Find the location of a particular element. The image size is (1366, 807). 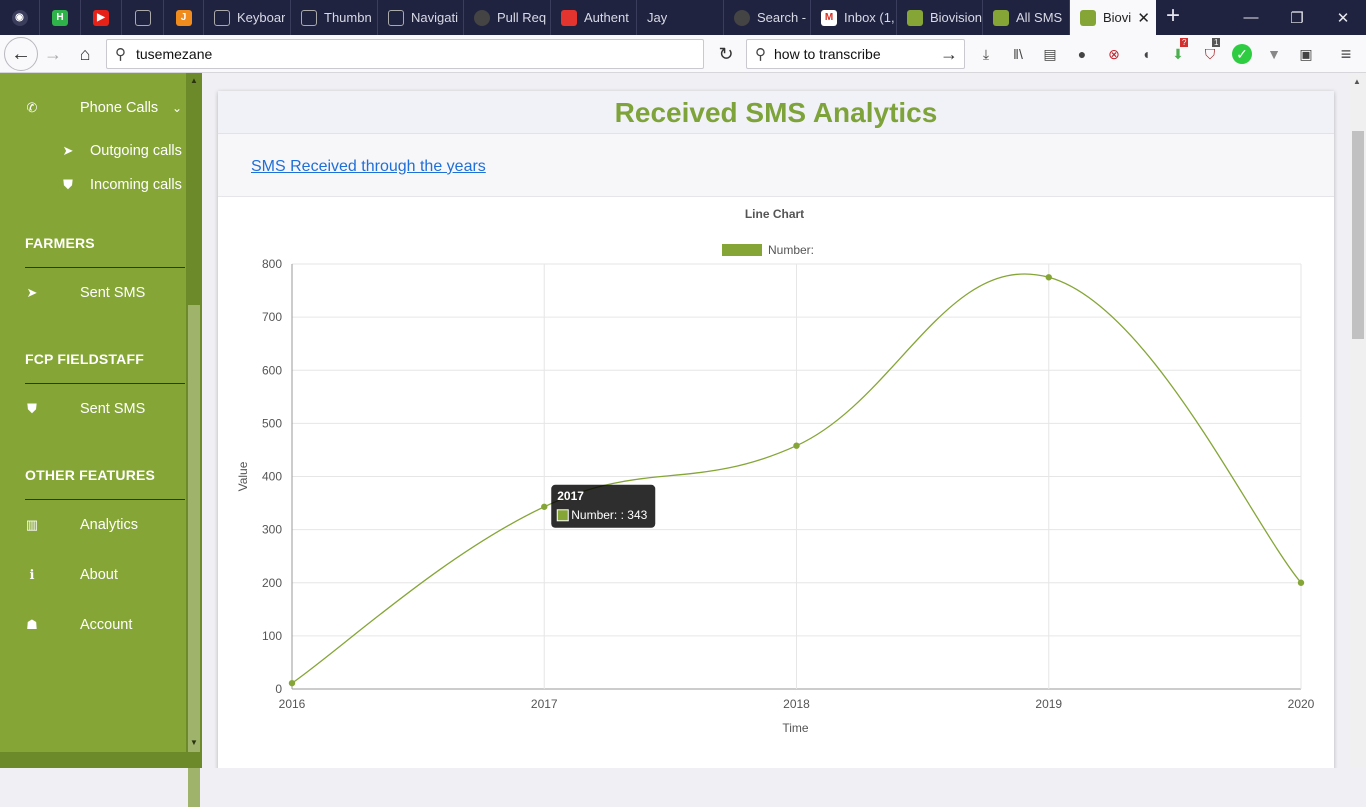

screenshot-icon: ▣ is located at coordinates (1306, 54).